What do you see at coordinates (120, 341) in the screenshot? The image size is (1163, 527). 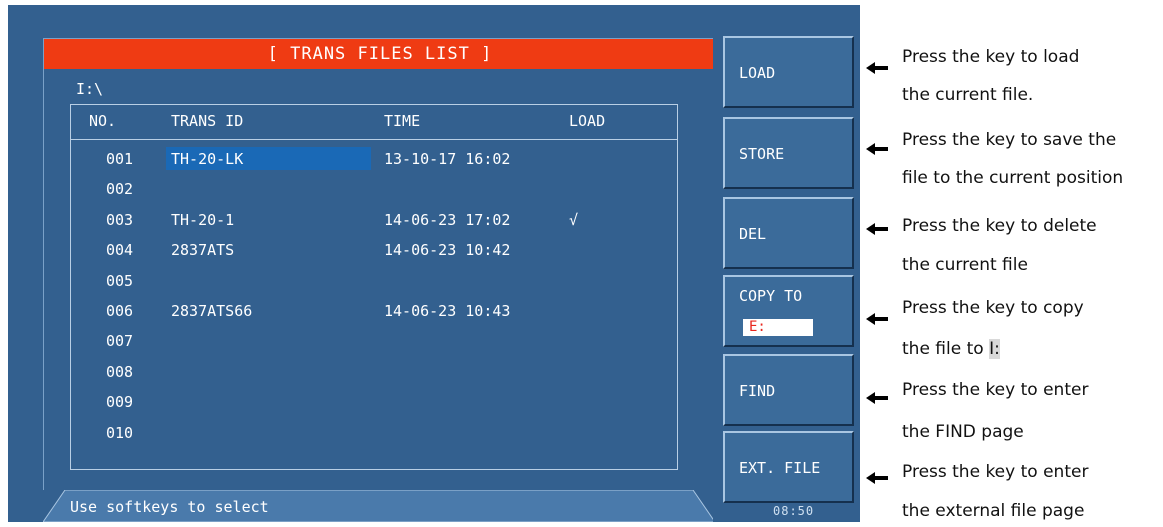 I see `row-number: 007` at bounding box center [120, 341].